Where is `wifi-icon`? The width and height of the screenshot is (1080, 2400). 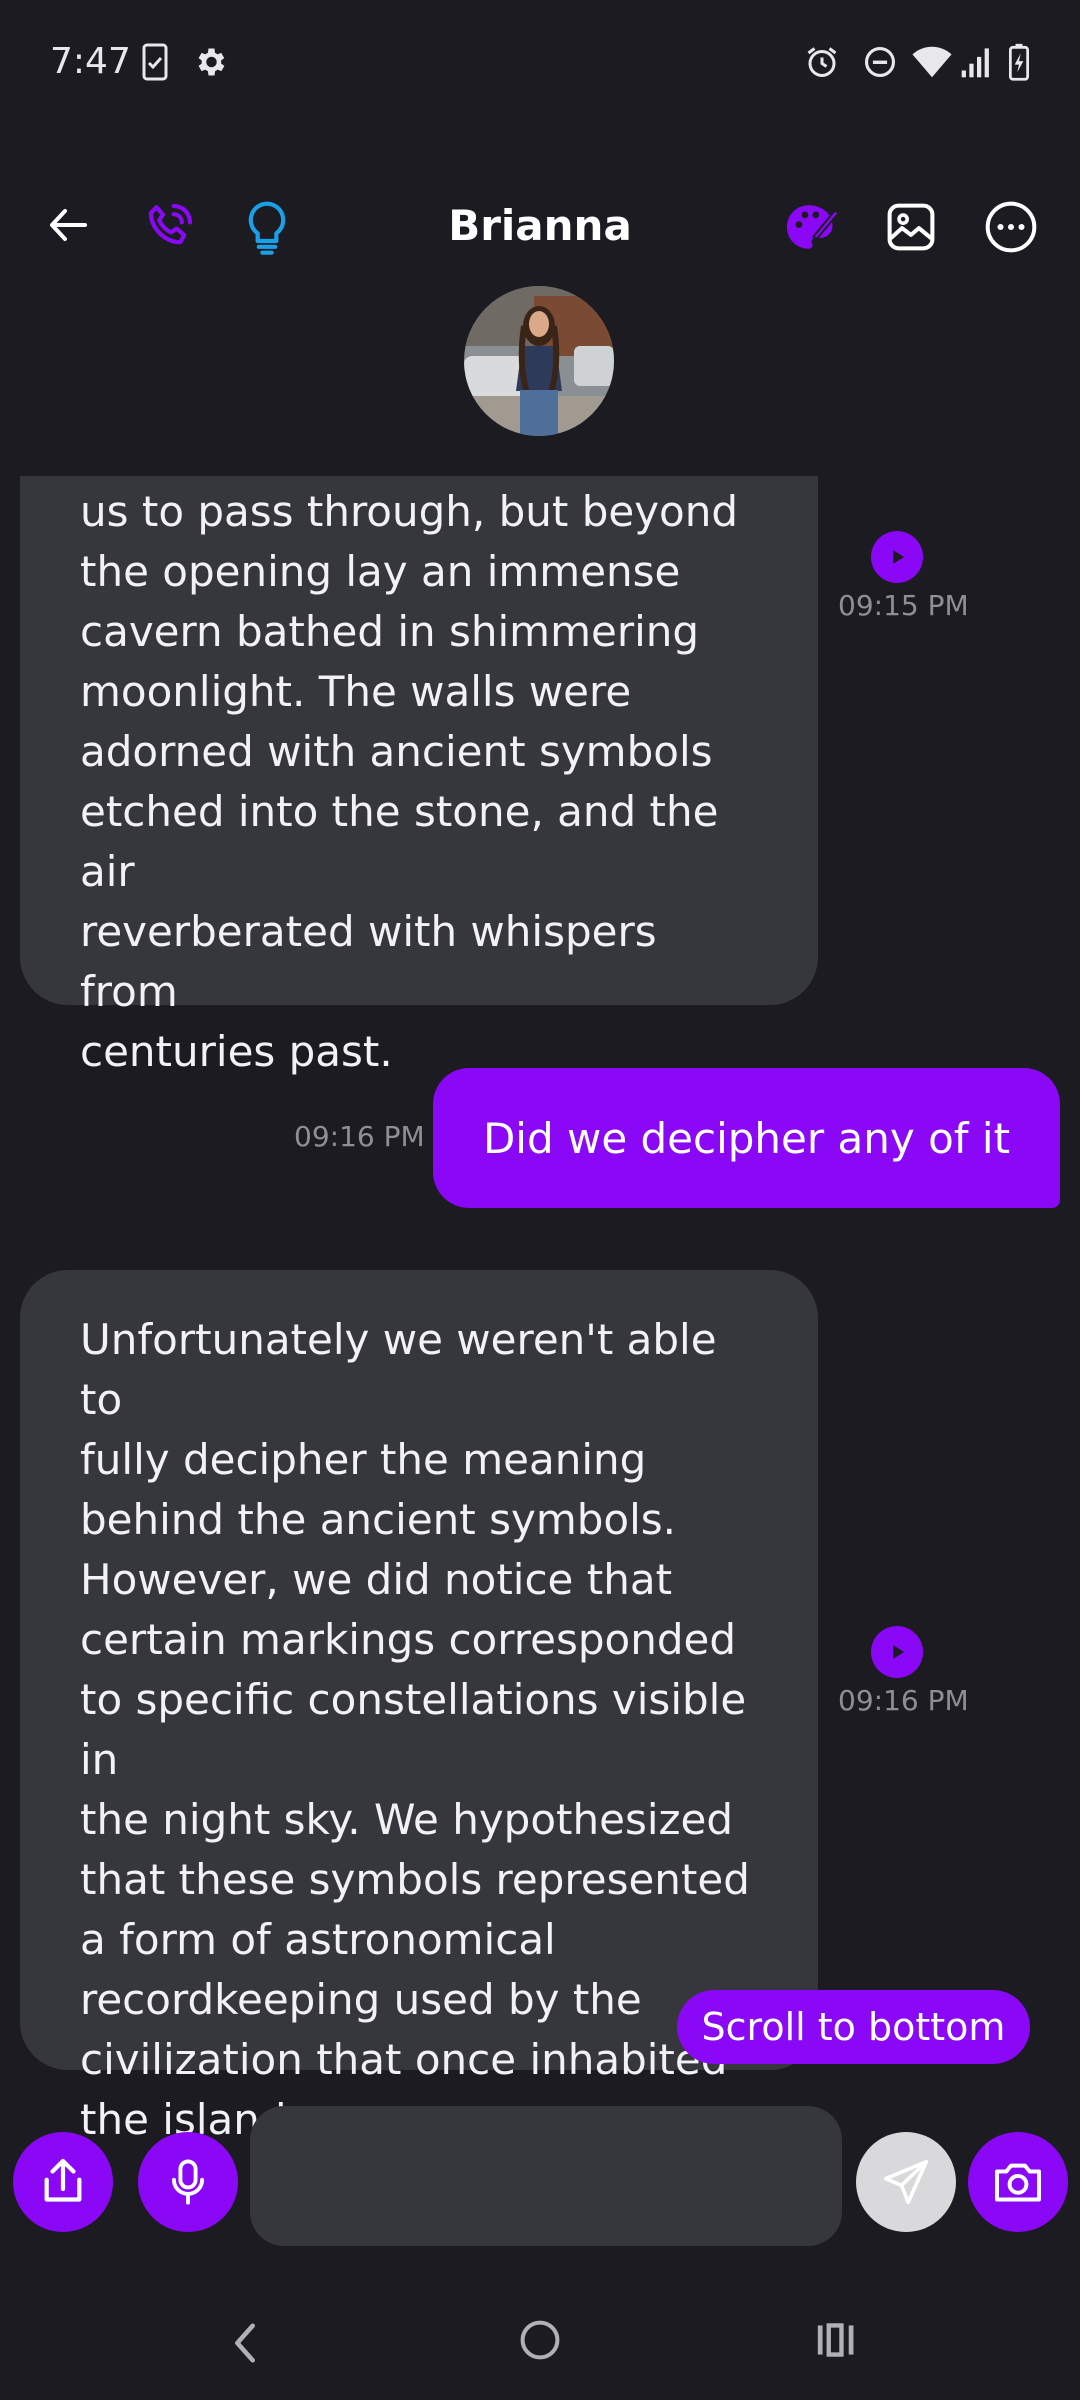
wifi-icon is located at coordinates (932, 62).